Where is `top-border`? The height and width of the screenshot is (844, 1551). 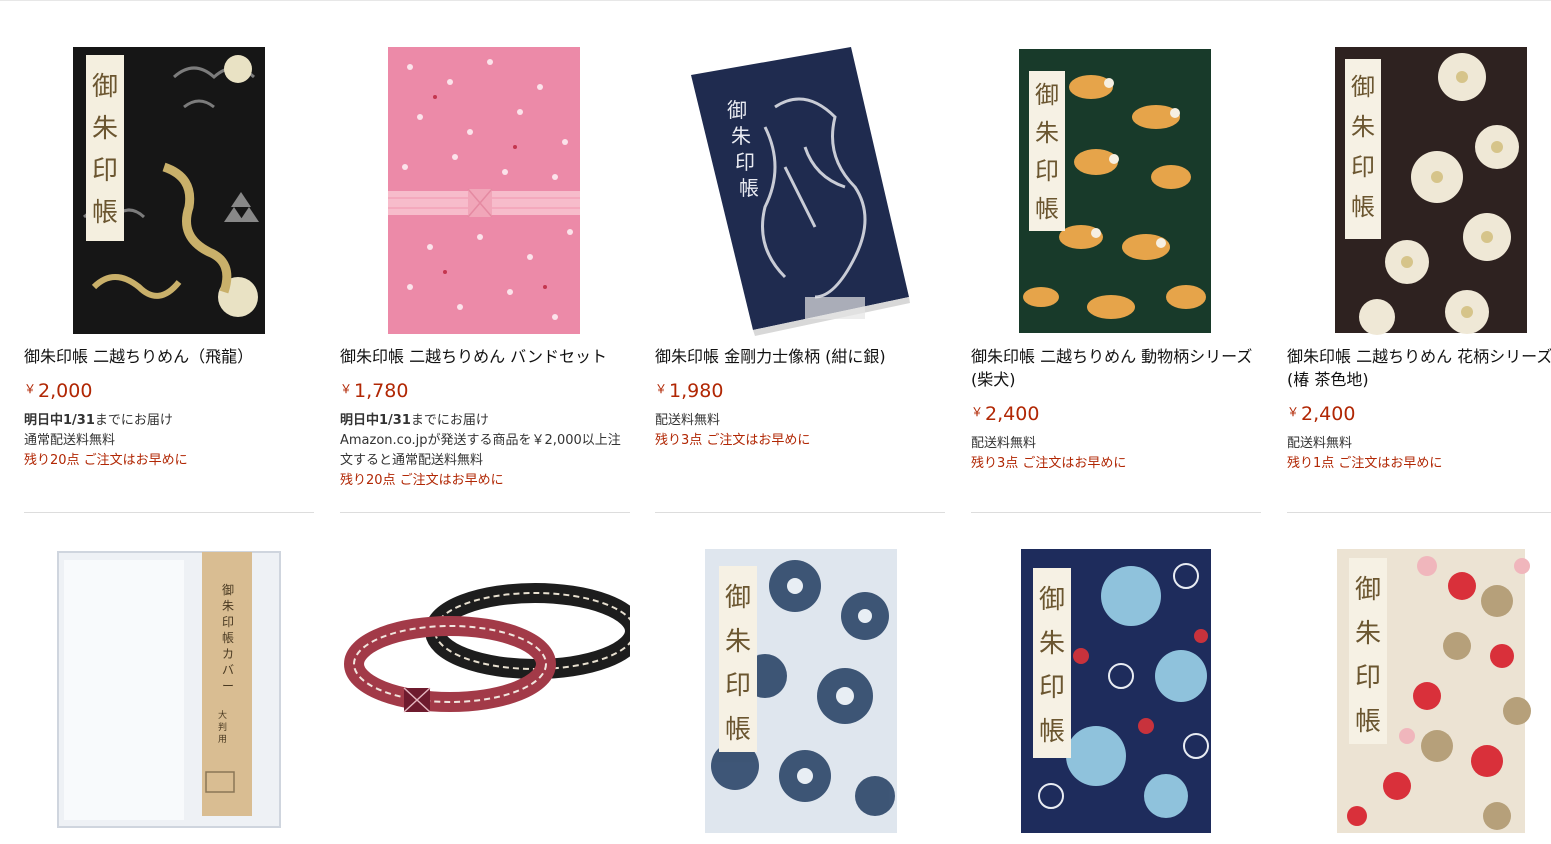
top-border is located at coordinates (775, 0).